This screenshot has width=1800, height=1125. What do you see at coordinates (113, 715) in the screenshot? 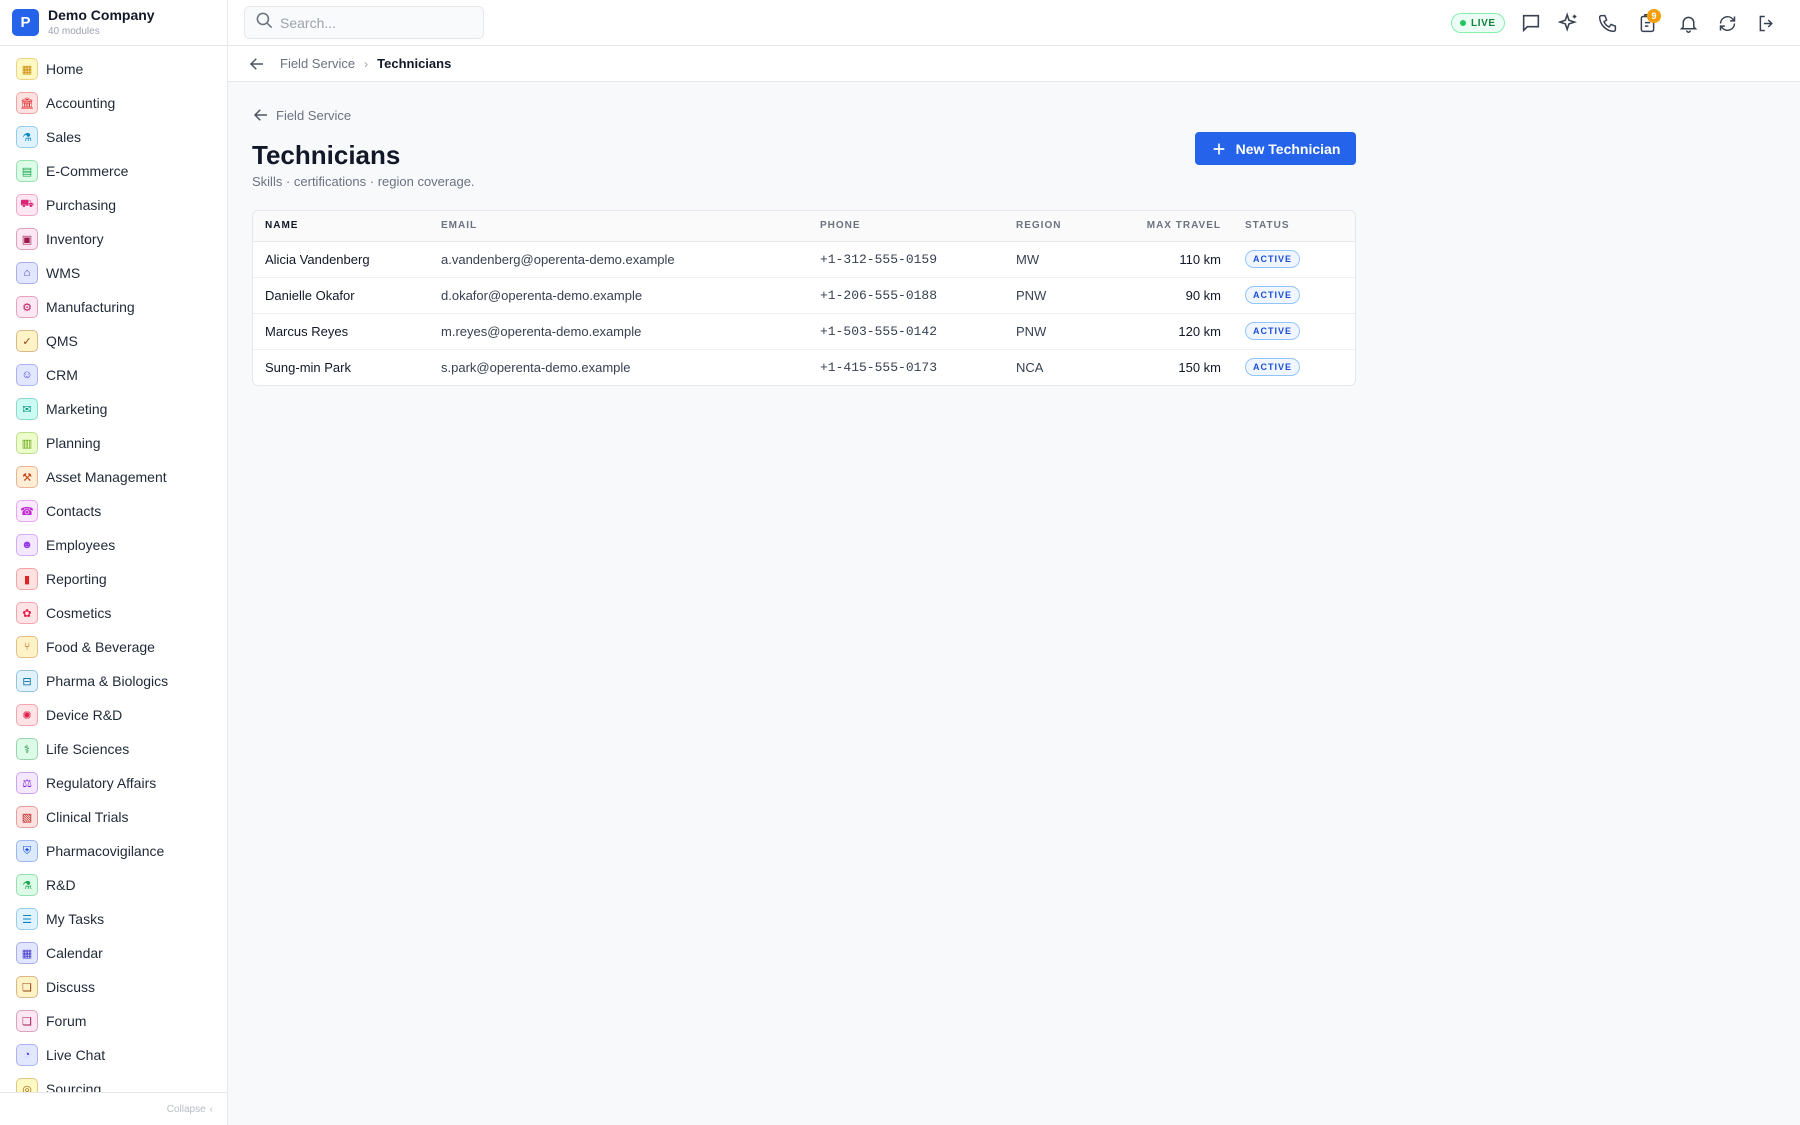
I see `sidebar-item-device-r-d: ✺ Device R&D` at bounding box center [113, 715].